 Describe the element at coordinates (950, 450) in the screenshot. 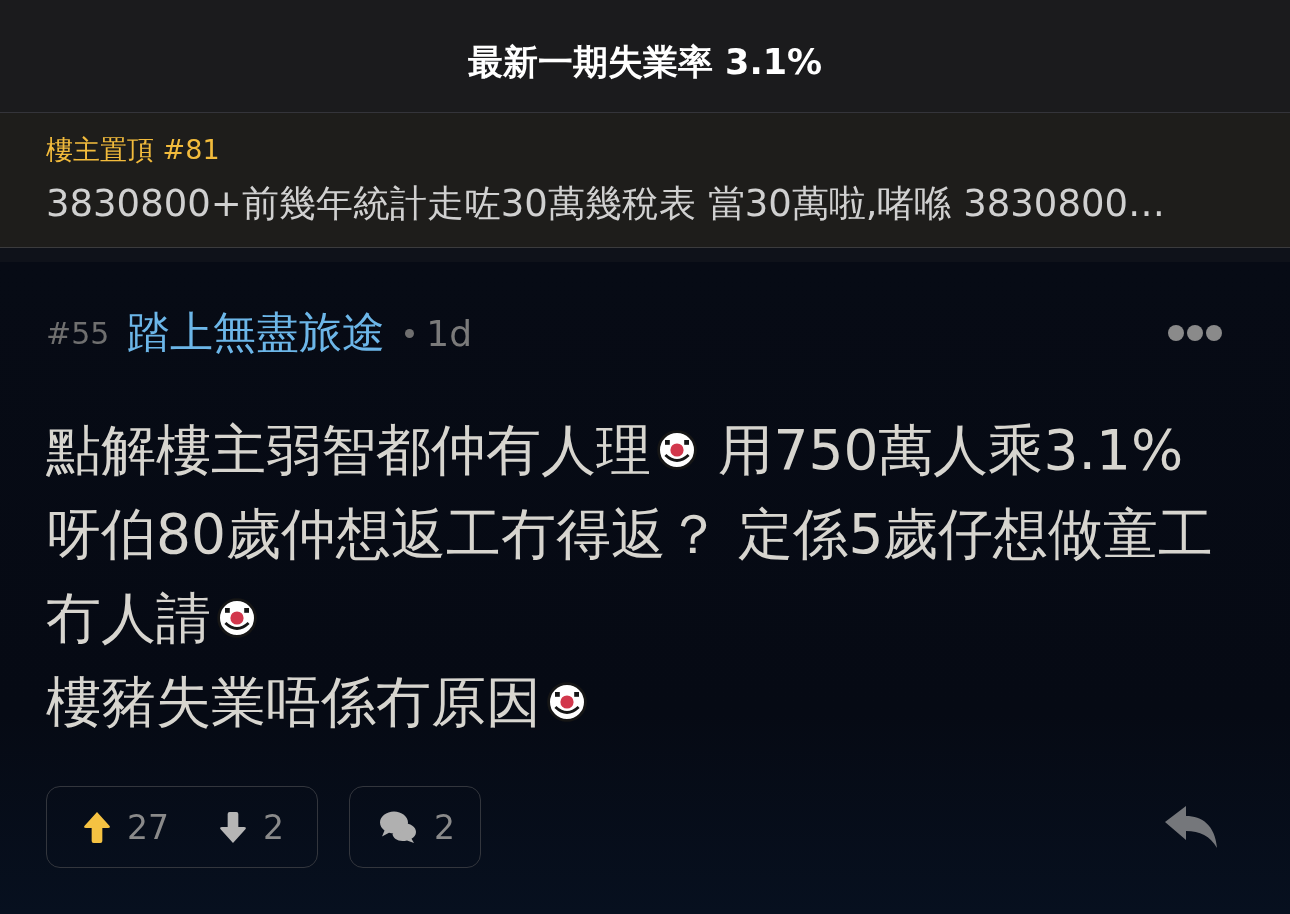

I see `post-text: 用750萬人乘3.1%` at that location.